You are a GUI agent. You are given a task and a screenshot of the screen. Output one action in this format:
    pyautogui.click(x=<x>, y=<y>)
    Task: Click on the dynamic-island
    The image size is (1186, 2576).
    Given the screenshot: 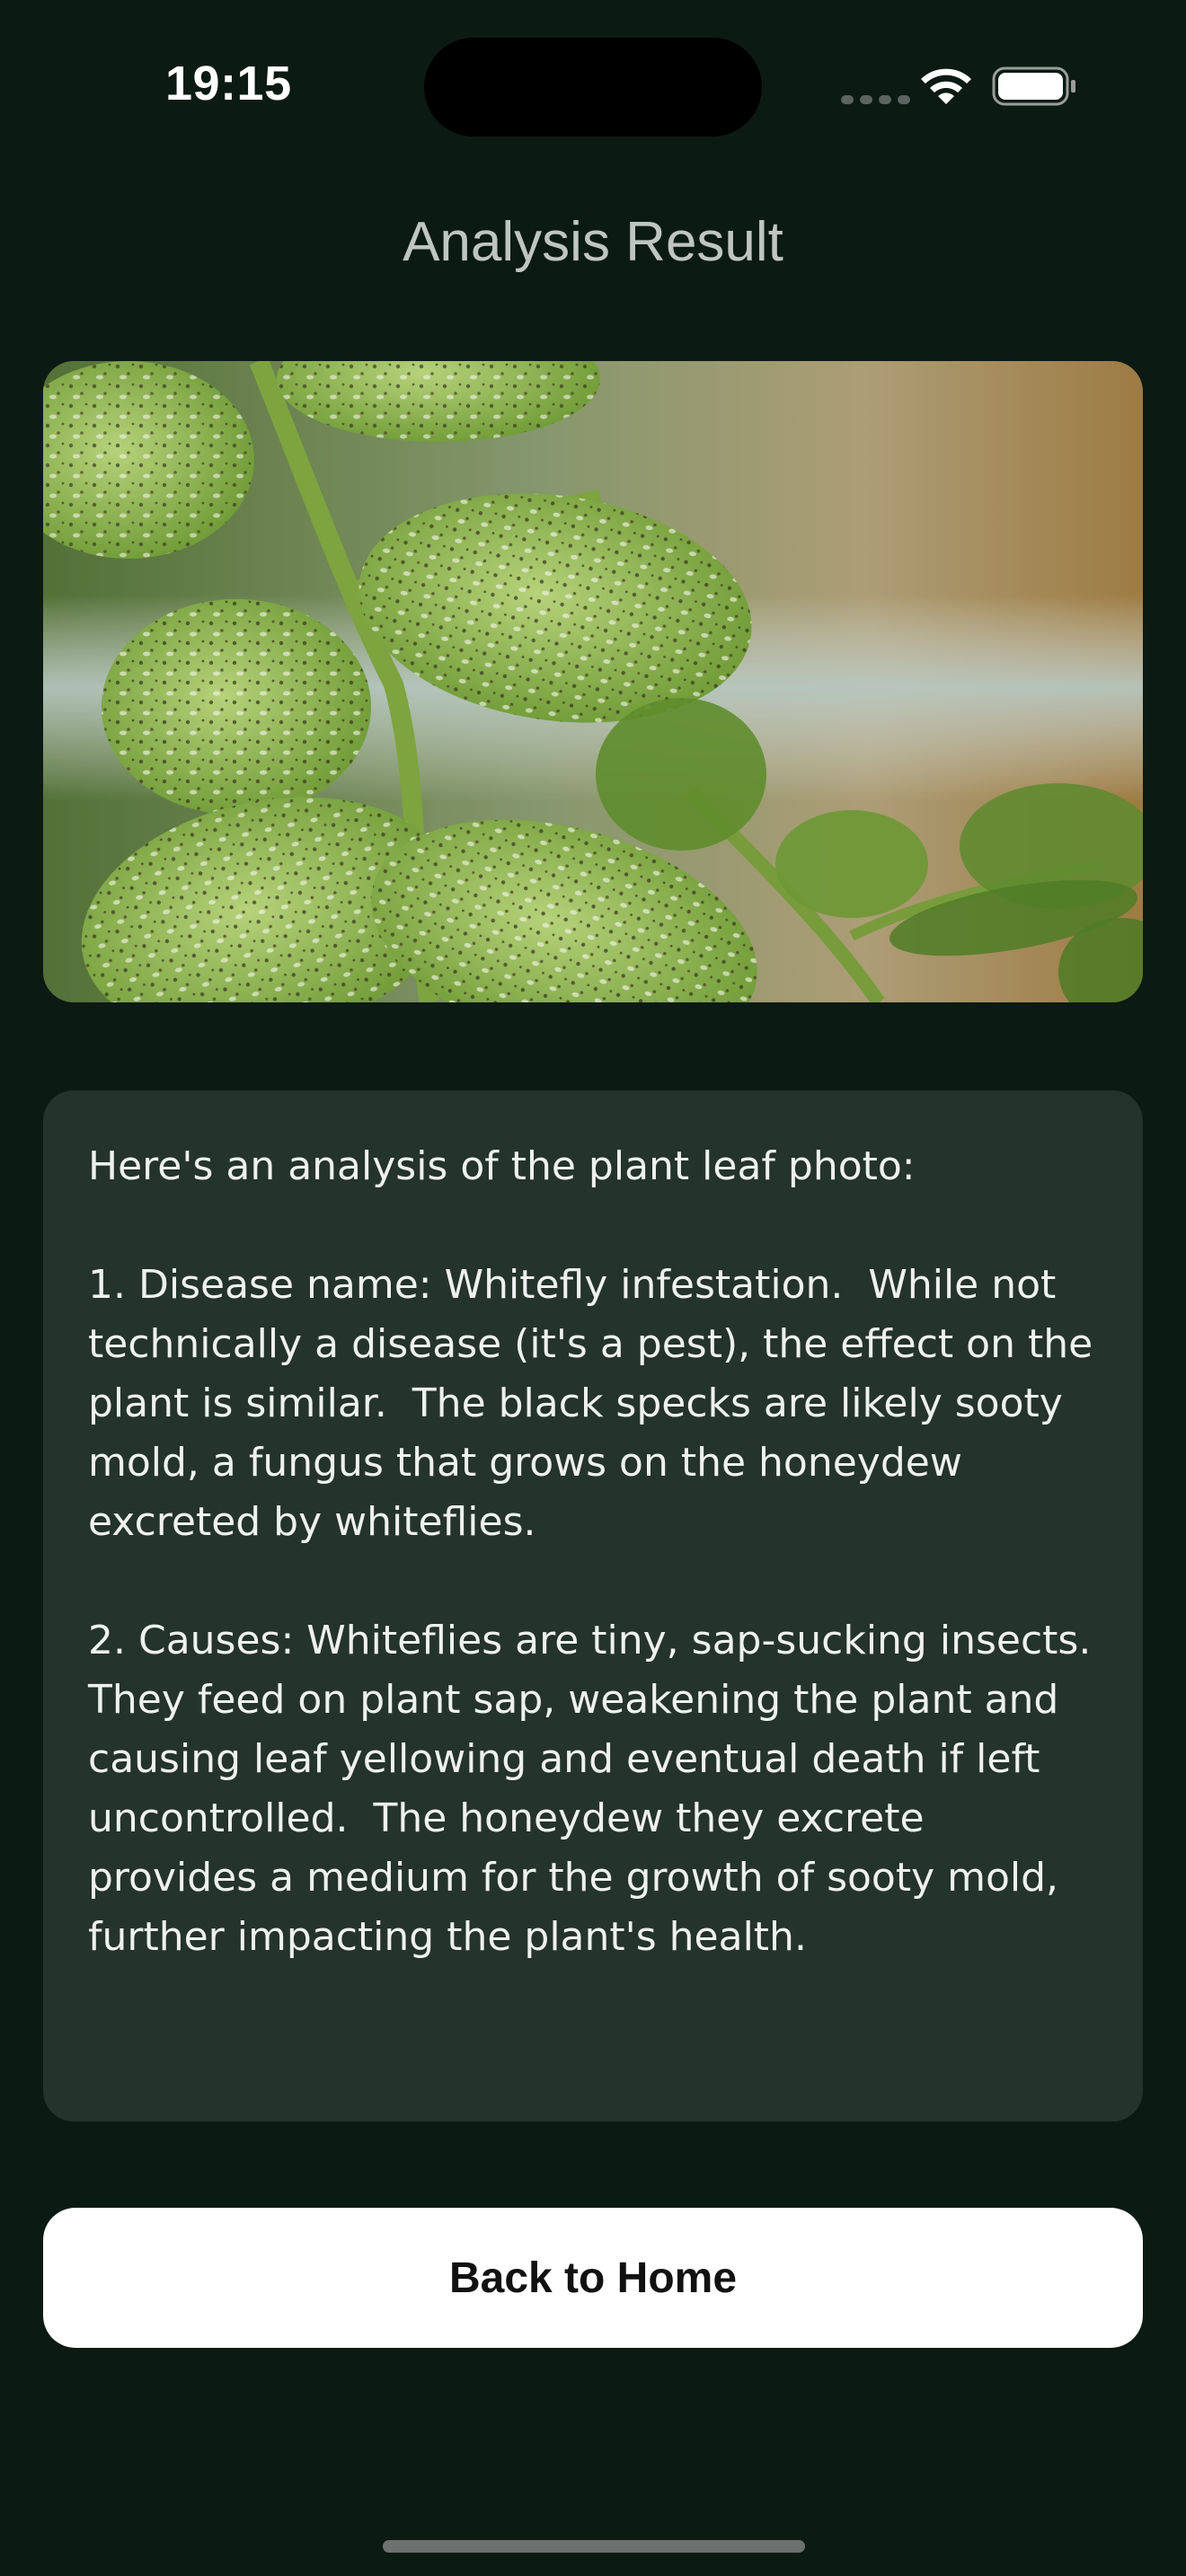 What is the action you would take?
    pyautogui.click(x=593, y=87)
    